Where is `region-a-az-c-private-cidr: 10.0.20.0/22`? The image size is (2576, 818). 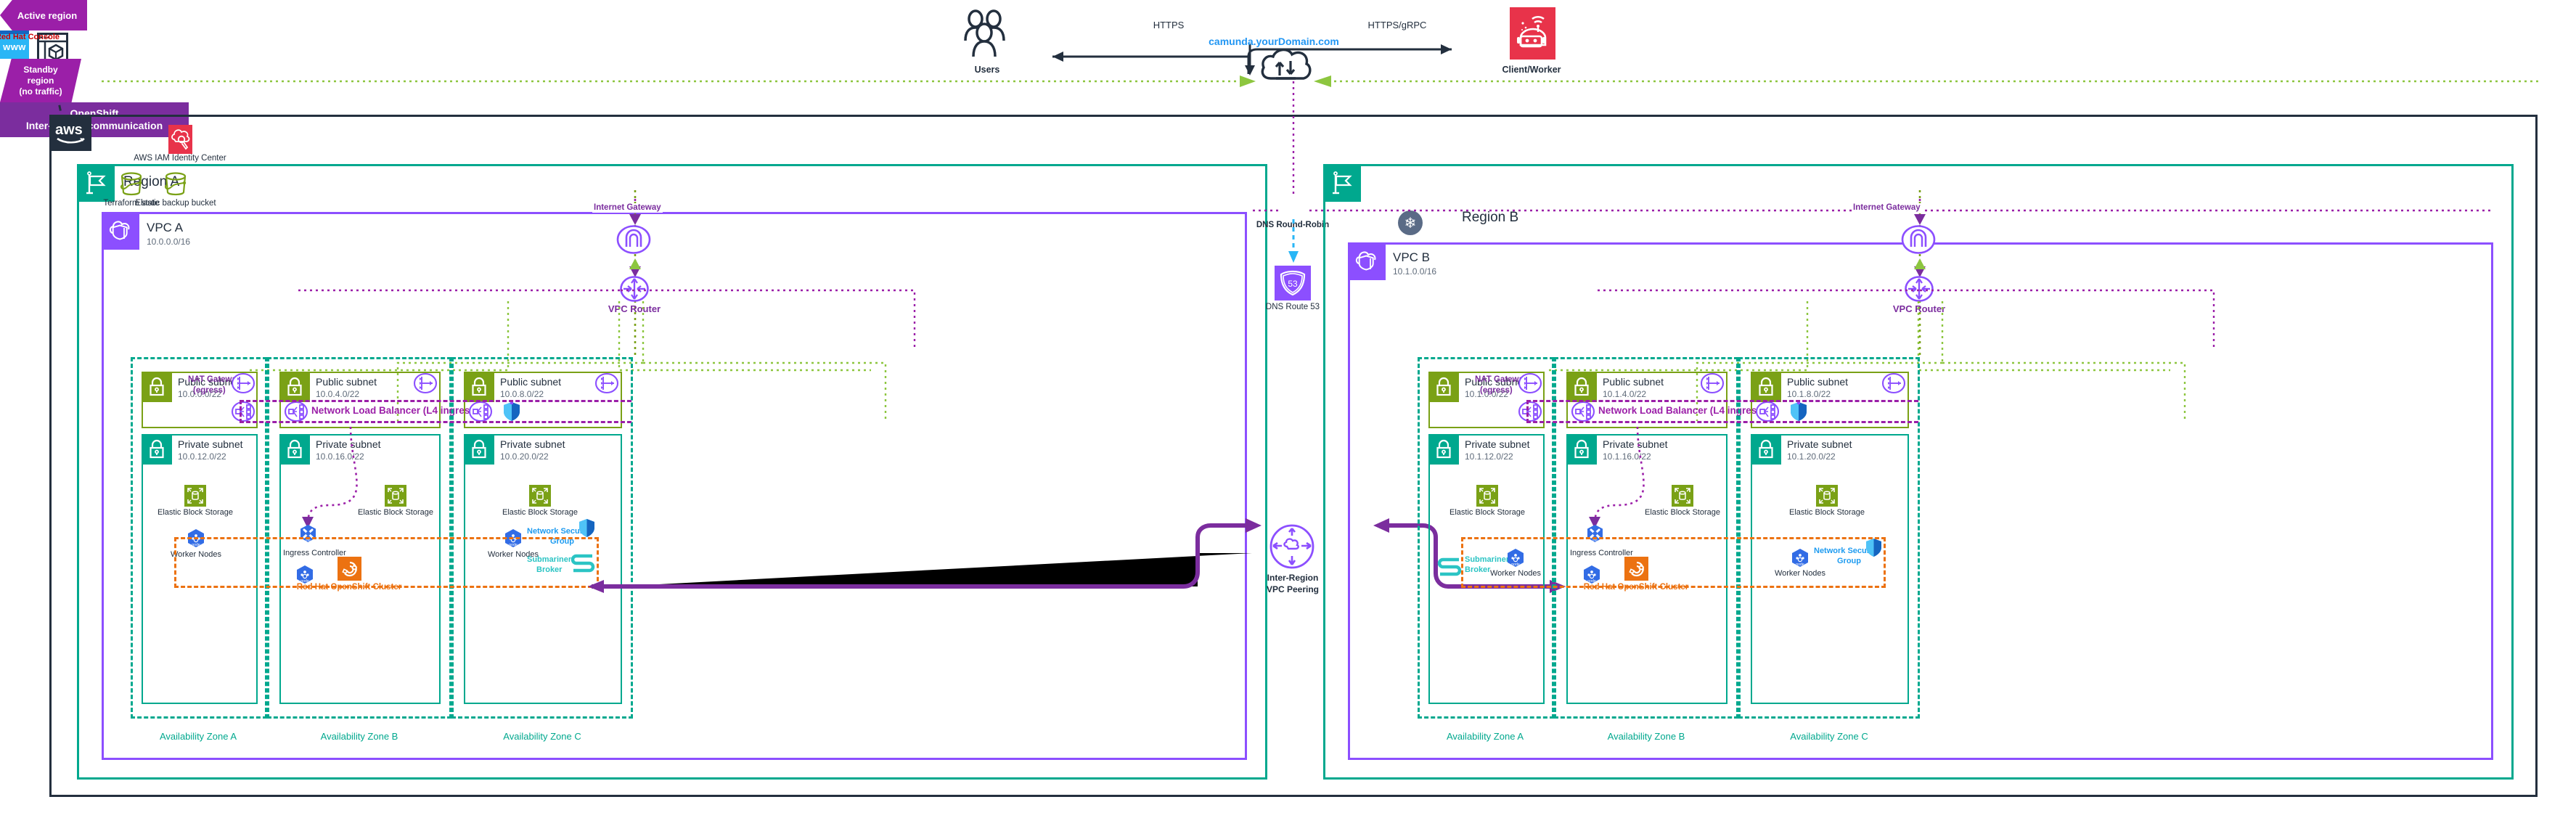 region-a-az-c-private-cidr: 10.0.20.0/22 is located at coordinates (525, 456).